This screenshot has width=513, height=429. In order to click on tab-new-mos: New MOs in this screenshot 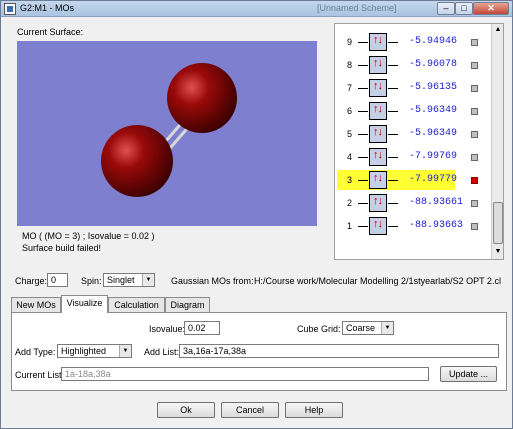, I will do `click(36, 304)`.